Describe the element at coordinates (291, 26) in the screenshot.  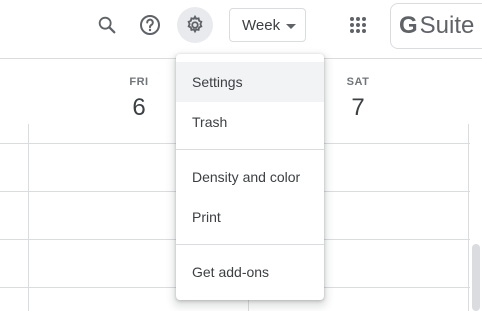
I see `dropdown-caret-icon` at that location.